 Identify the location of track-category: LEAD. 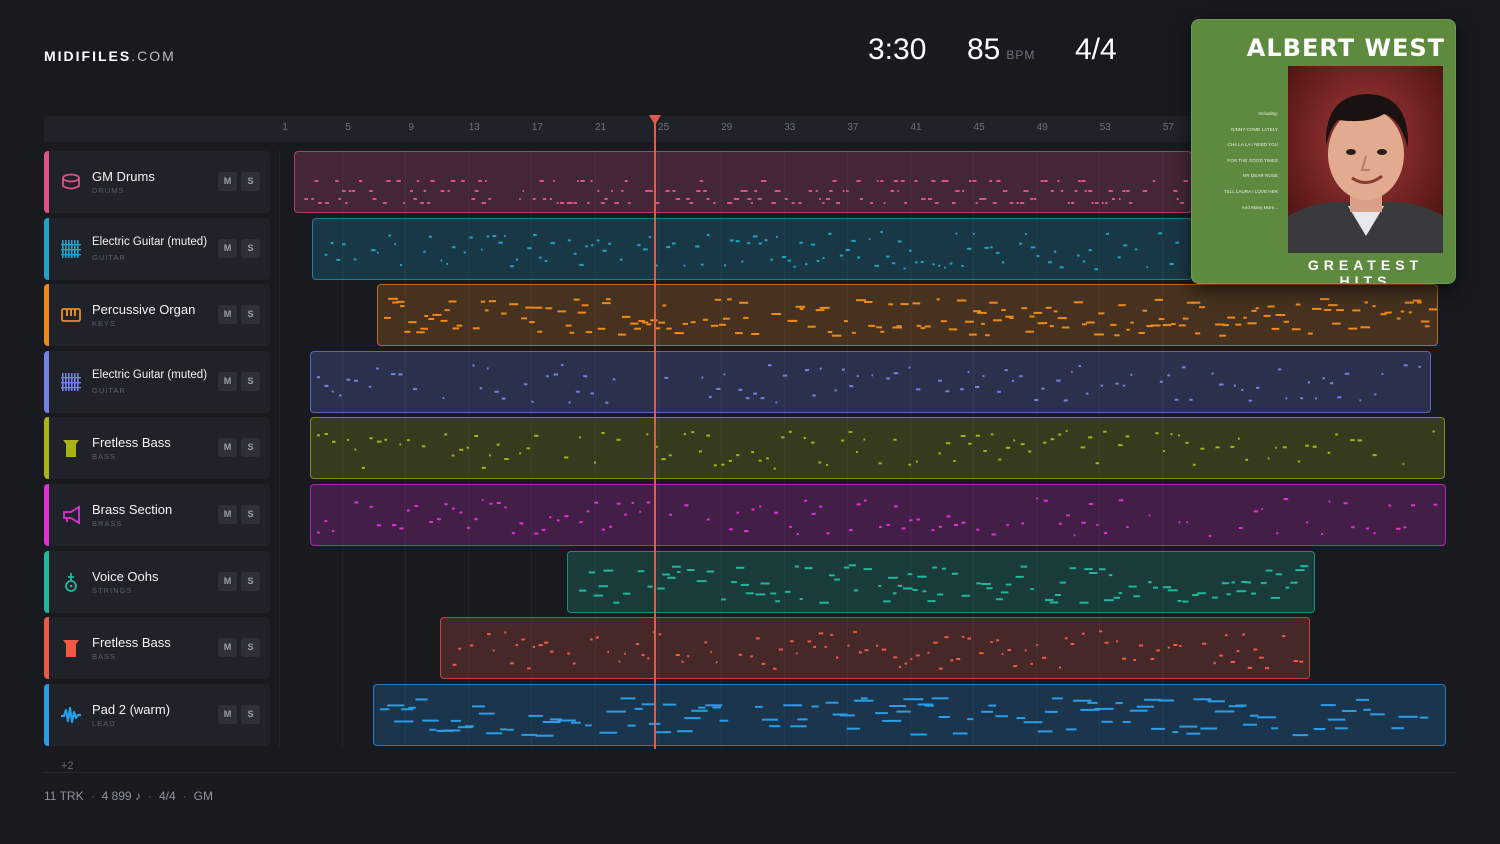
(104, 723).